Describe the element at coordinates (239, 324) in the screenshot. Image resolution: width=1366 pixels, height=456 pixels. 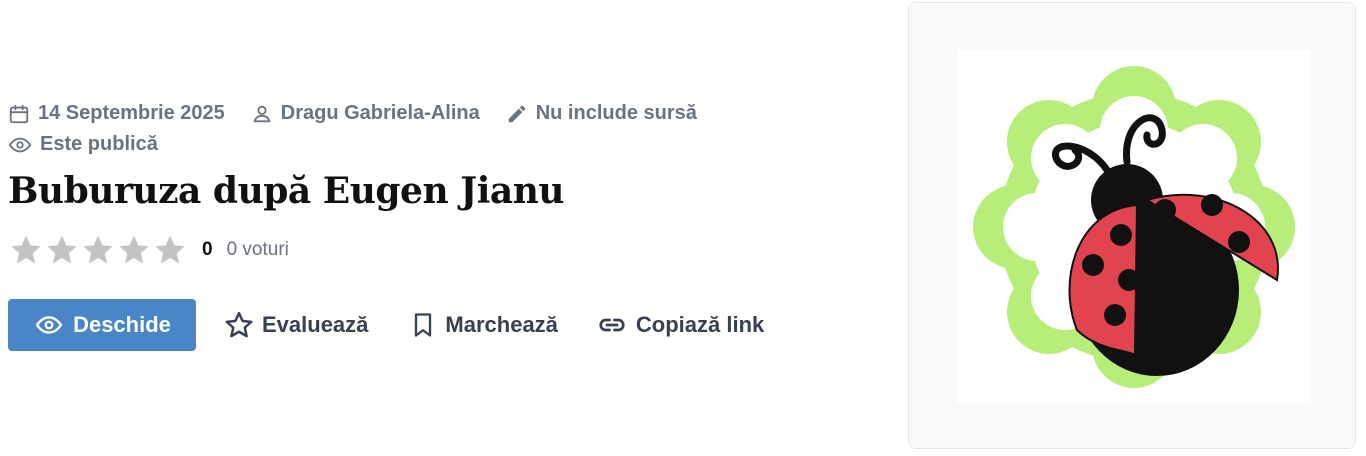
I see `star-outline-icon` at that location.